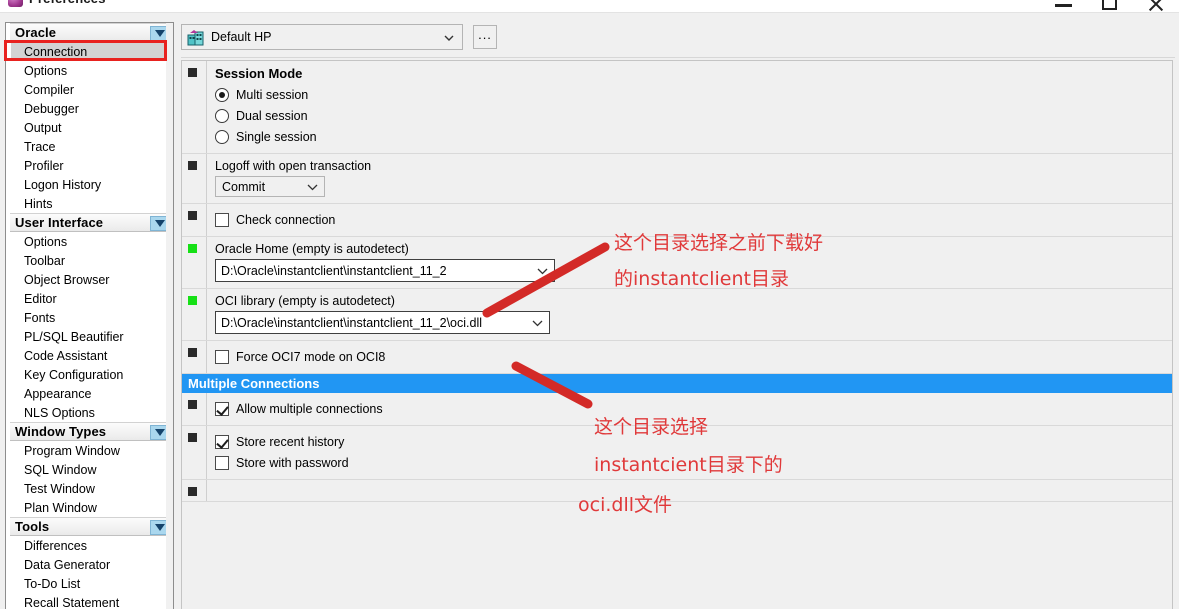 The image size is (1179, 609). Describe the element at coordinates (693, 115) in the screenshot. I see `radio-dual-session: Dual session` at that location.